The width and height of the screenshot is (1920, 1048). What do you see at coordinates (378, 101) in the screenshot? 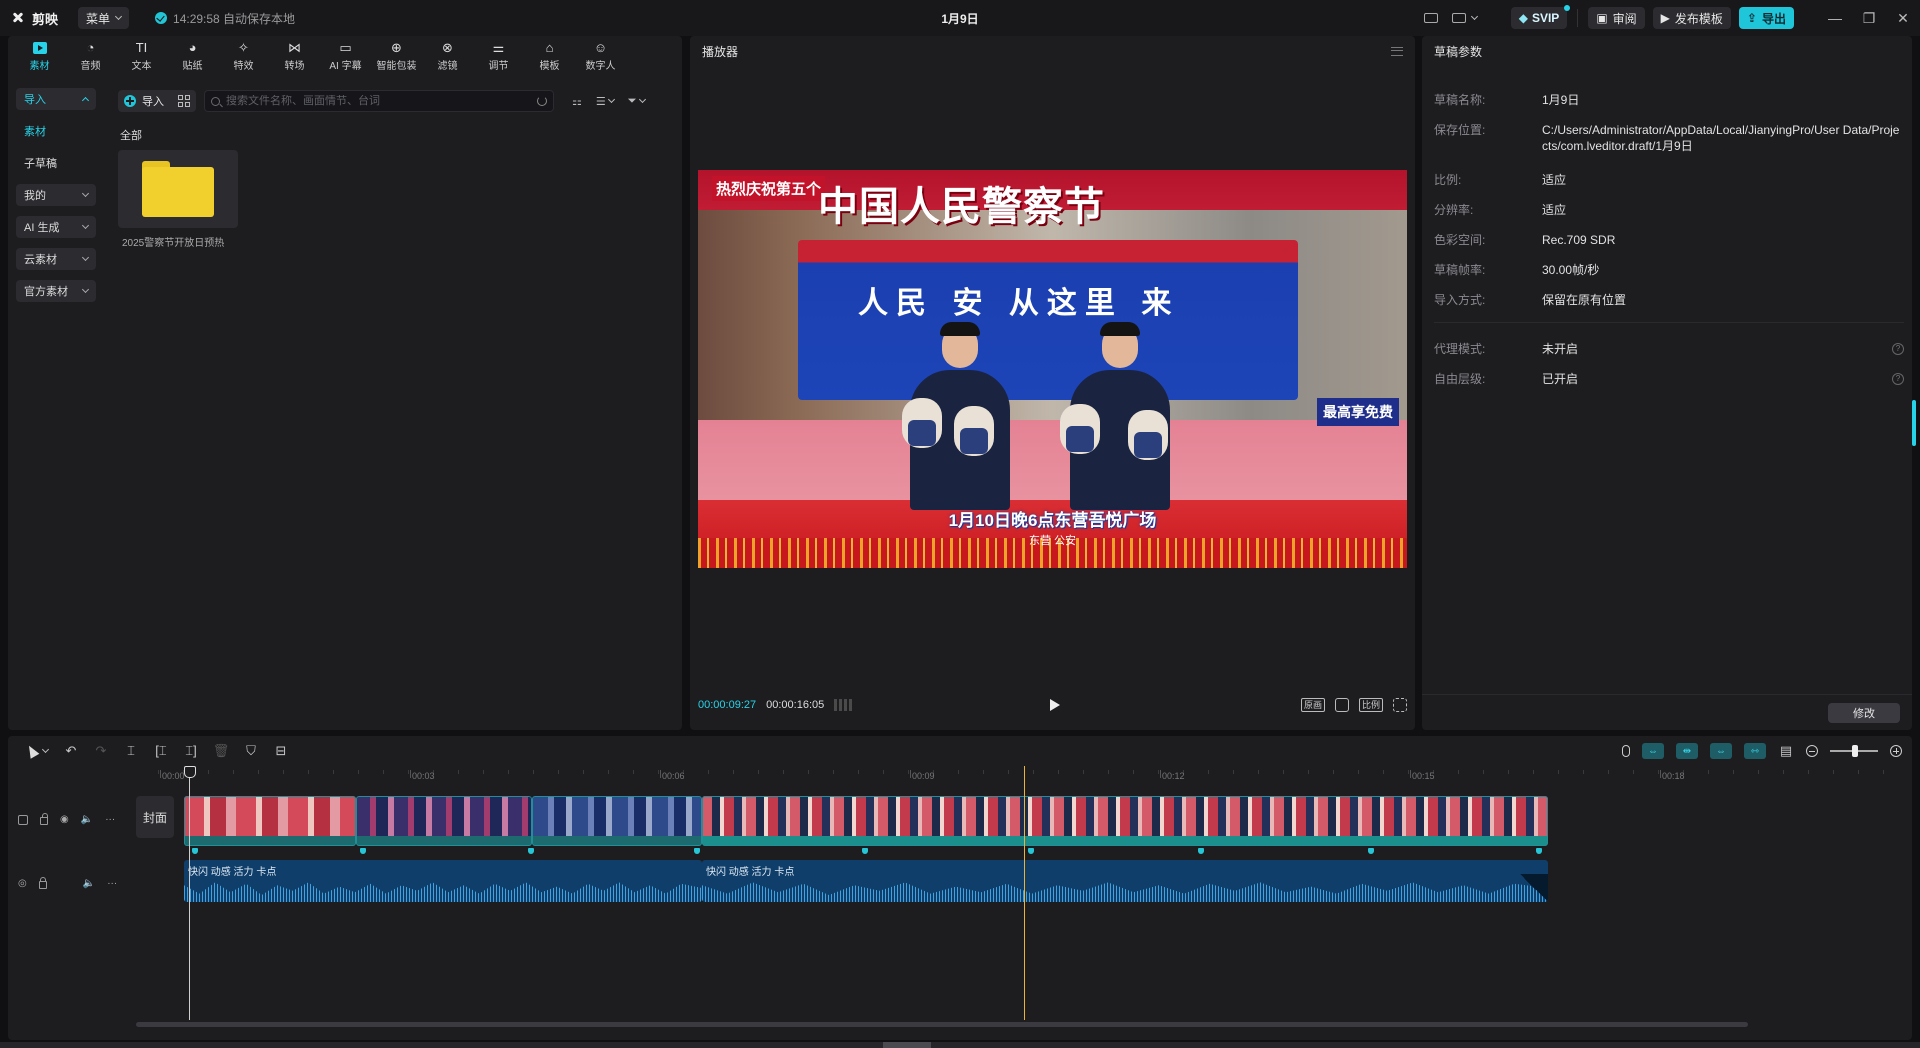
I see `search-input` at bounding box center [378, 101].